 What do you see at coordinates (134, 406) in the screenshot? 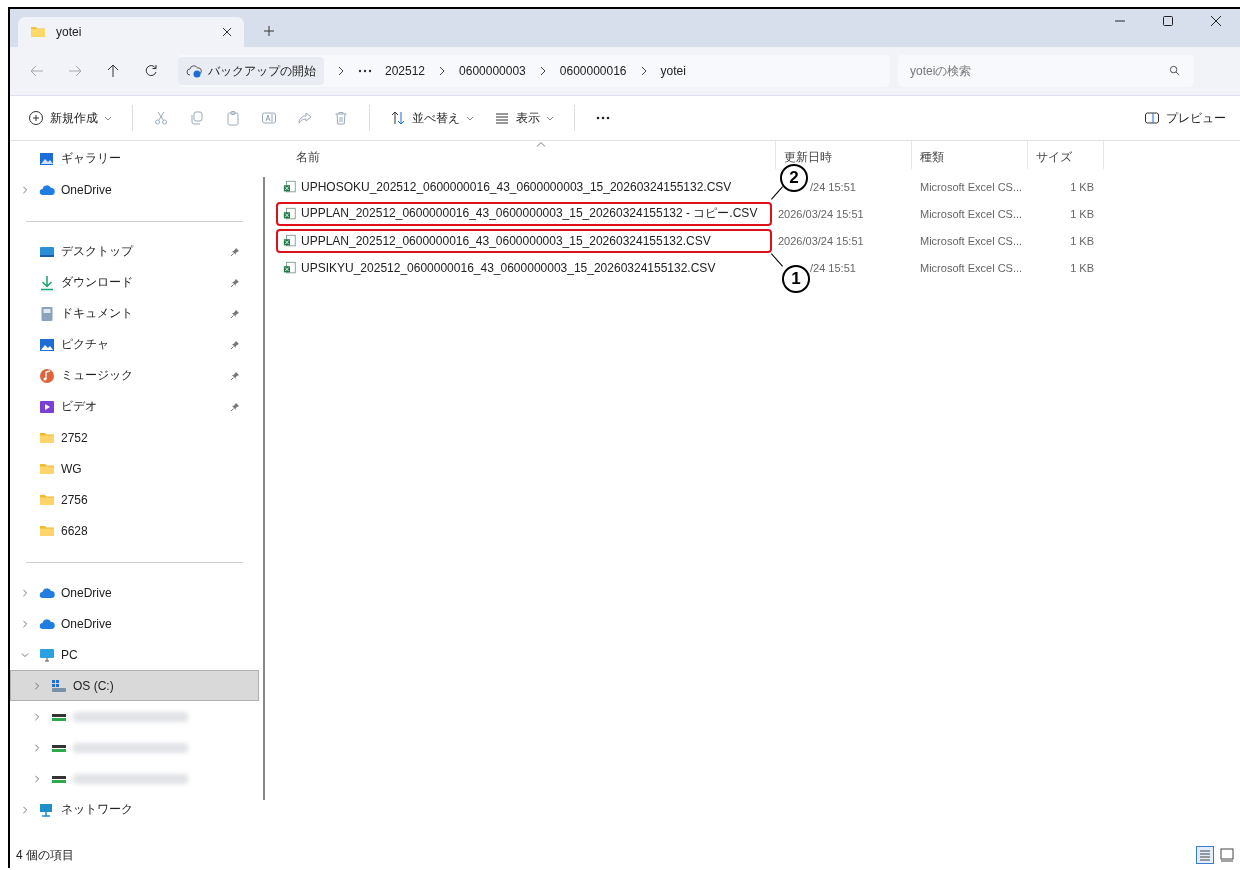
I see `sidebar-item: ビデオ` at bounding box center [134, 406].